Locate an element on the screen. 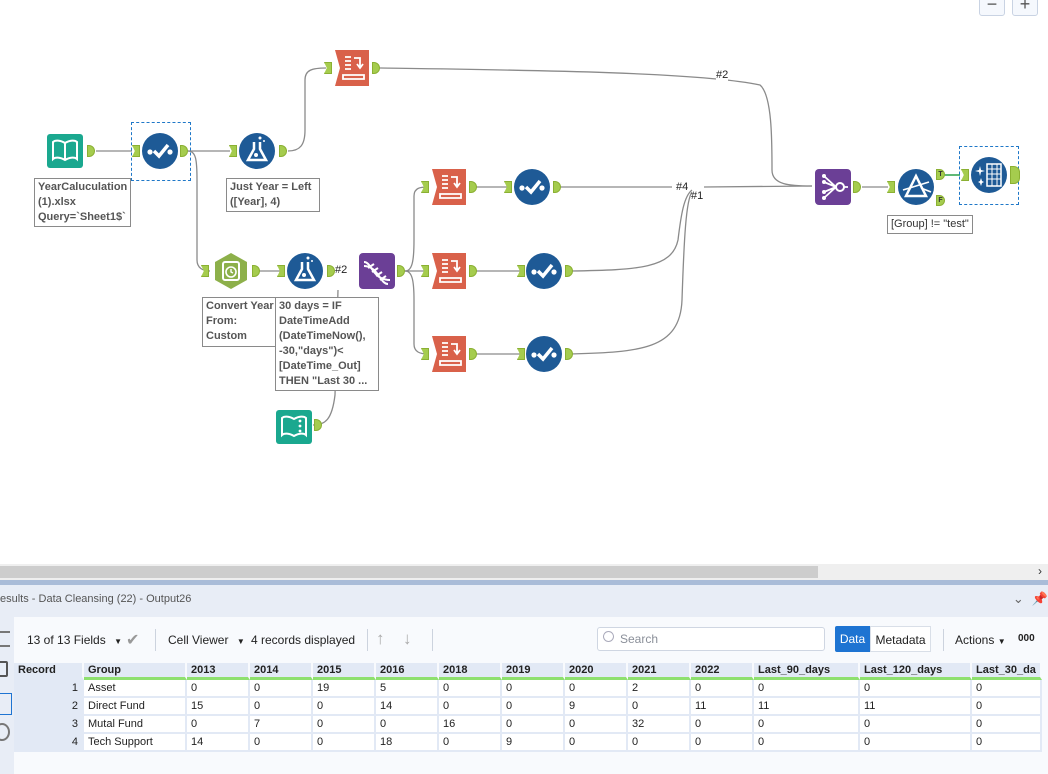  pin-icon: 📌 is located at coordinates (1040, 598).